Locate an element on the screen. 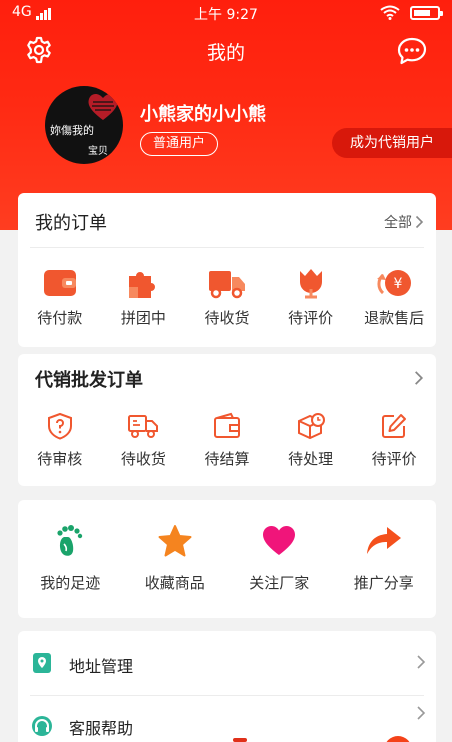 This screenshot has height=742, width=452. quick-followed-vendors: 关注厂家 is located at coordinates (279, 558).